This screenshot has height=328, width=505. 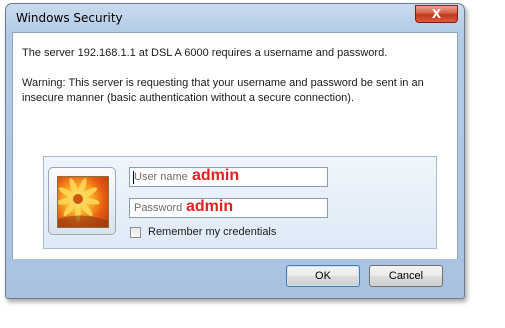 I want to click on remember-checkbox, so click(x=135, y=232).